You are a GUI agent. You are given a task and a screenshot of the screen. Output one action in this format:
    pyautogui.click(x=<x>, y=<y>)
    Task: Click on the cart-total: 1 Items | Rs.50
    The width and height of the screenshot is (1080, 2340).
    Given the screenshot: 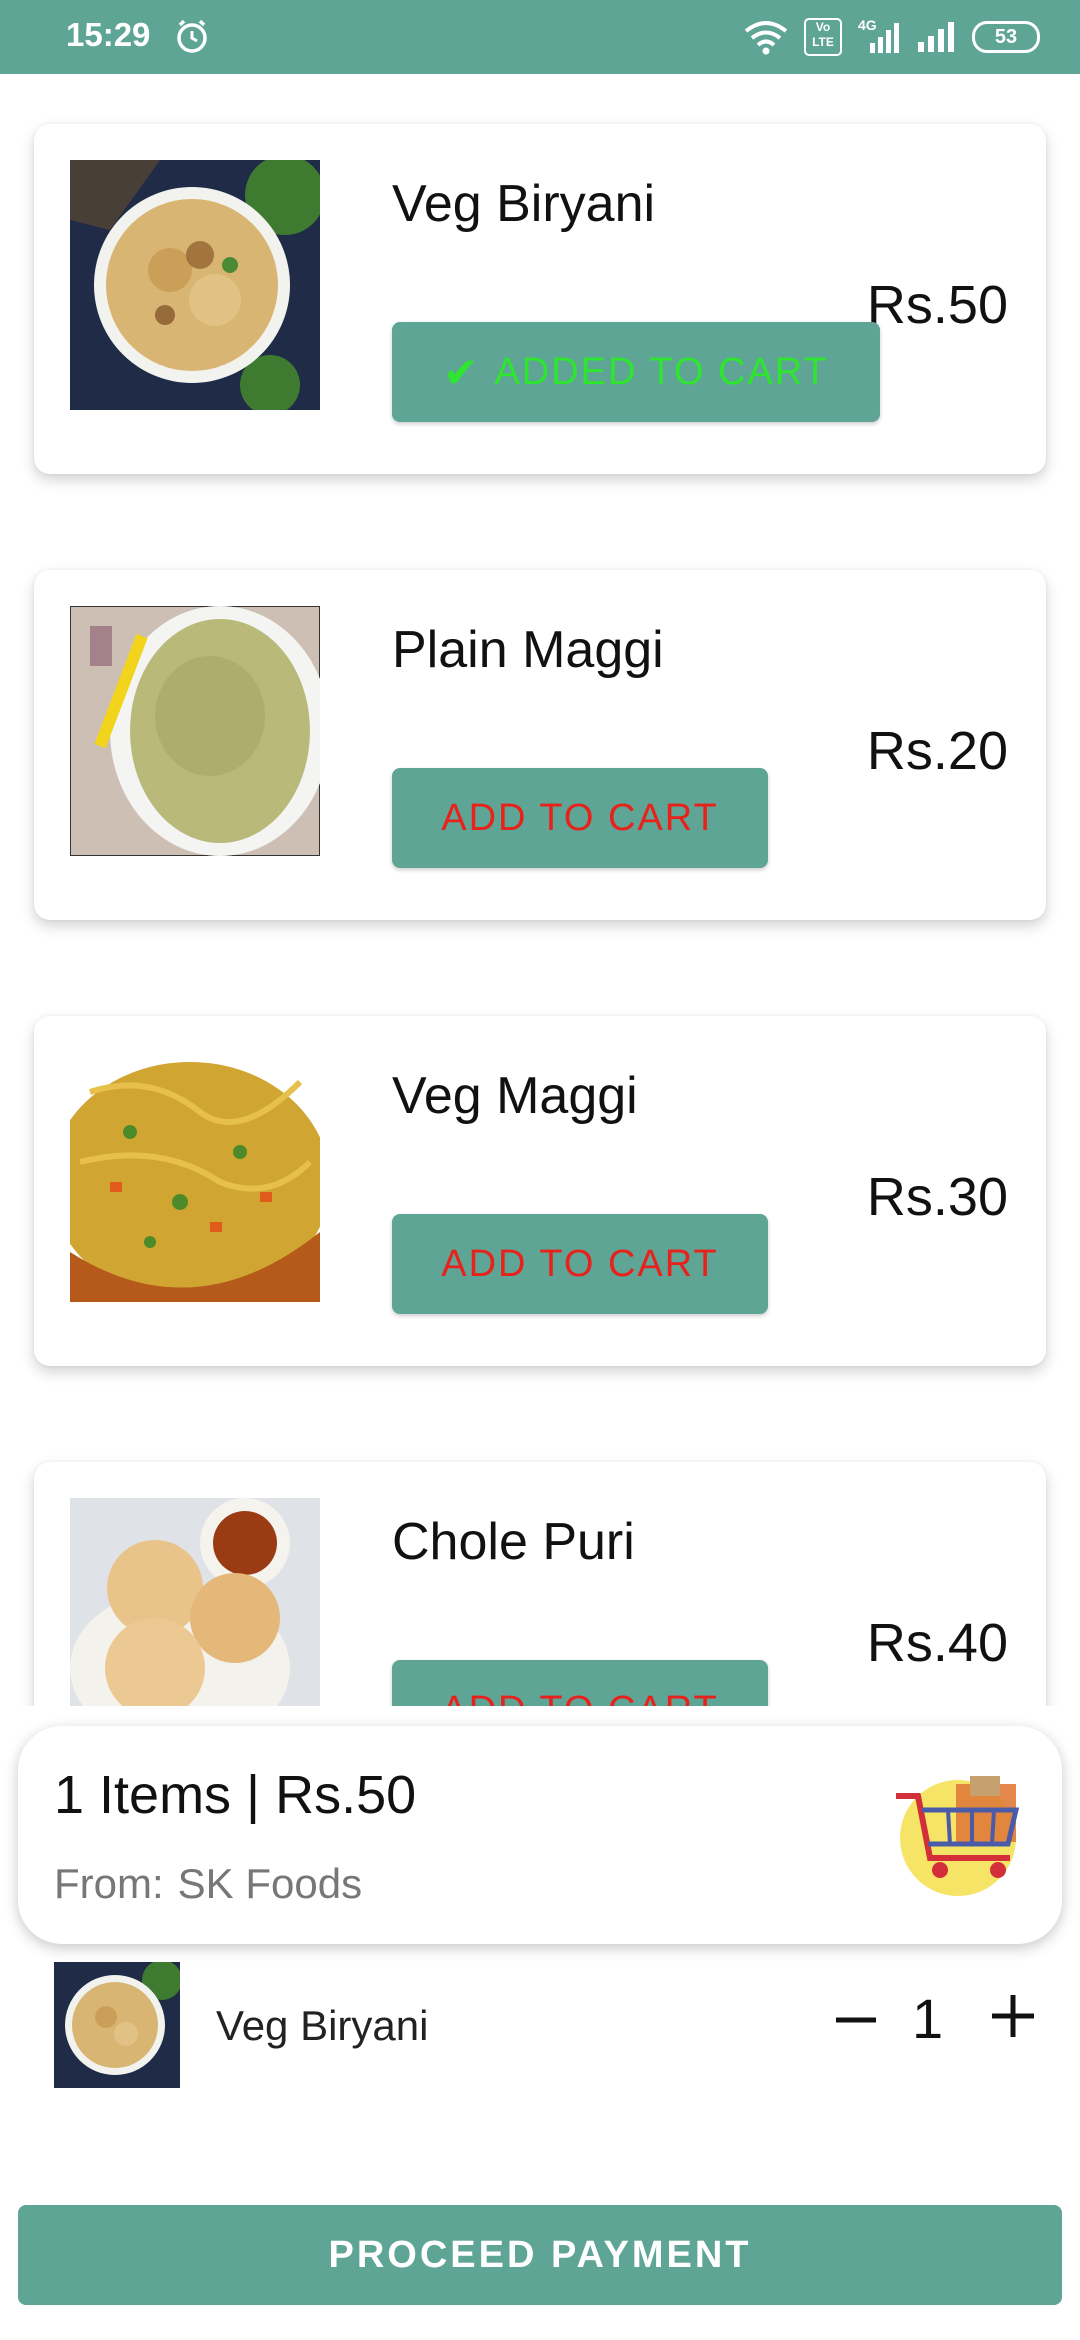 What is the action you would take?
    pyautogui.click(x=235, y=1795)
    